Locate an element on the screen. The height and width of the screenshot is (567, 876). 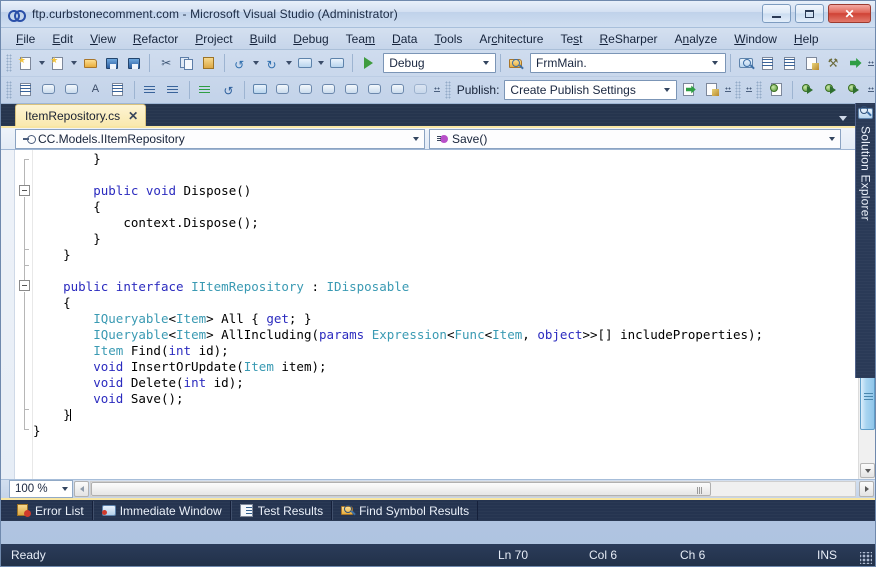
save-all-button is located at coordinates (134, 63).